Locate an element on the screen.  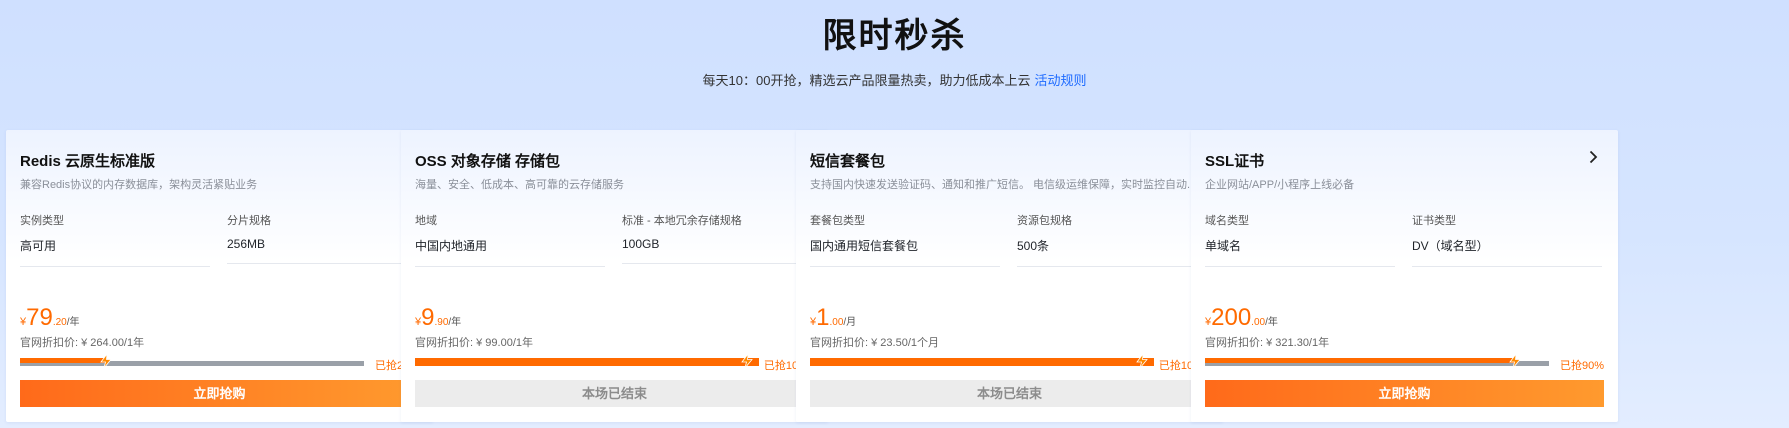
spec-left: 实例类型 高可用 is located at coordinates (115, 239).